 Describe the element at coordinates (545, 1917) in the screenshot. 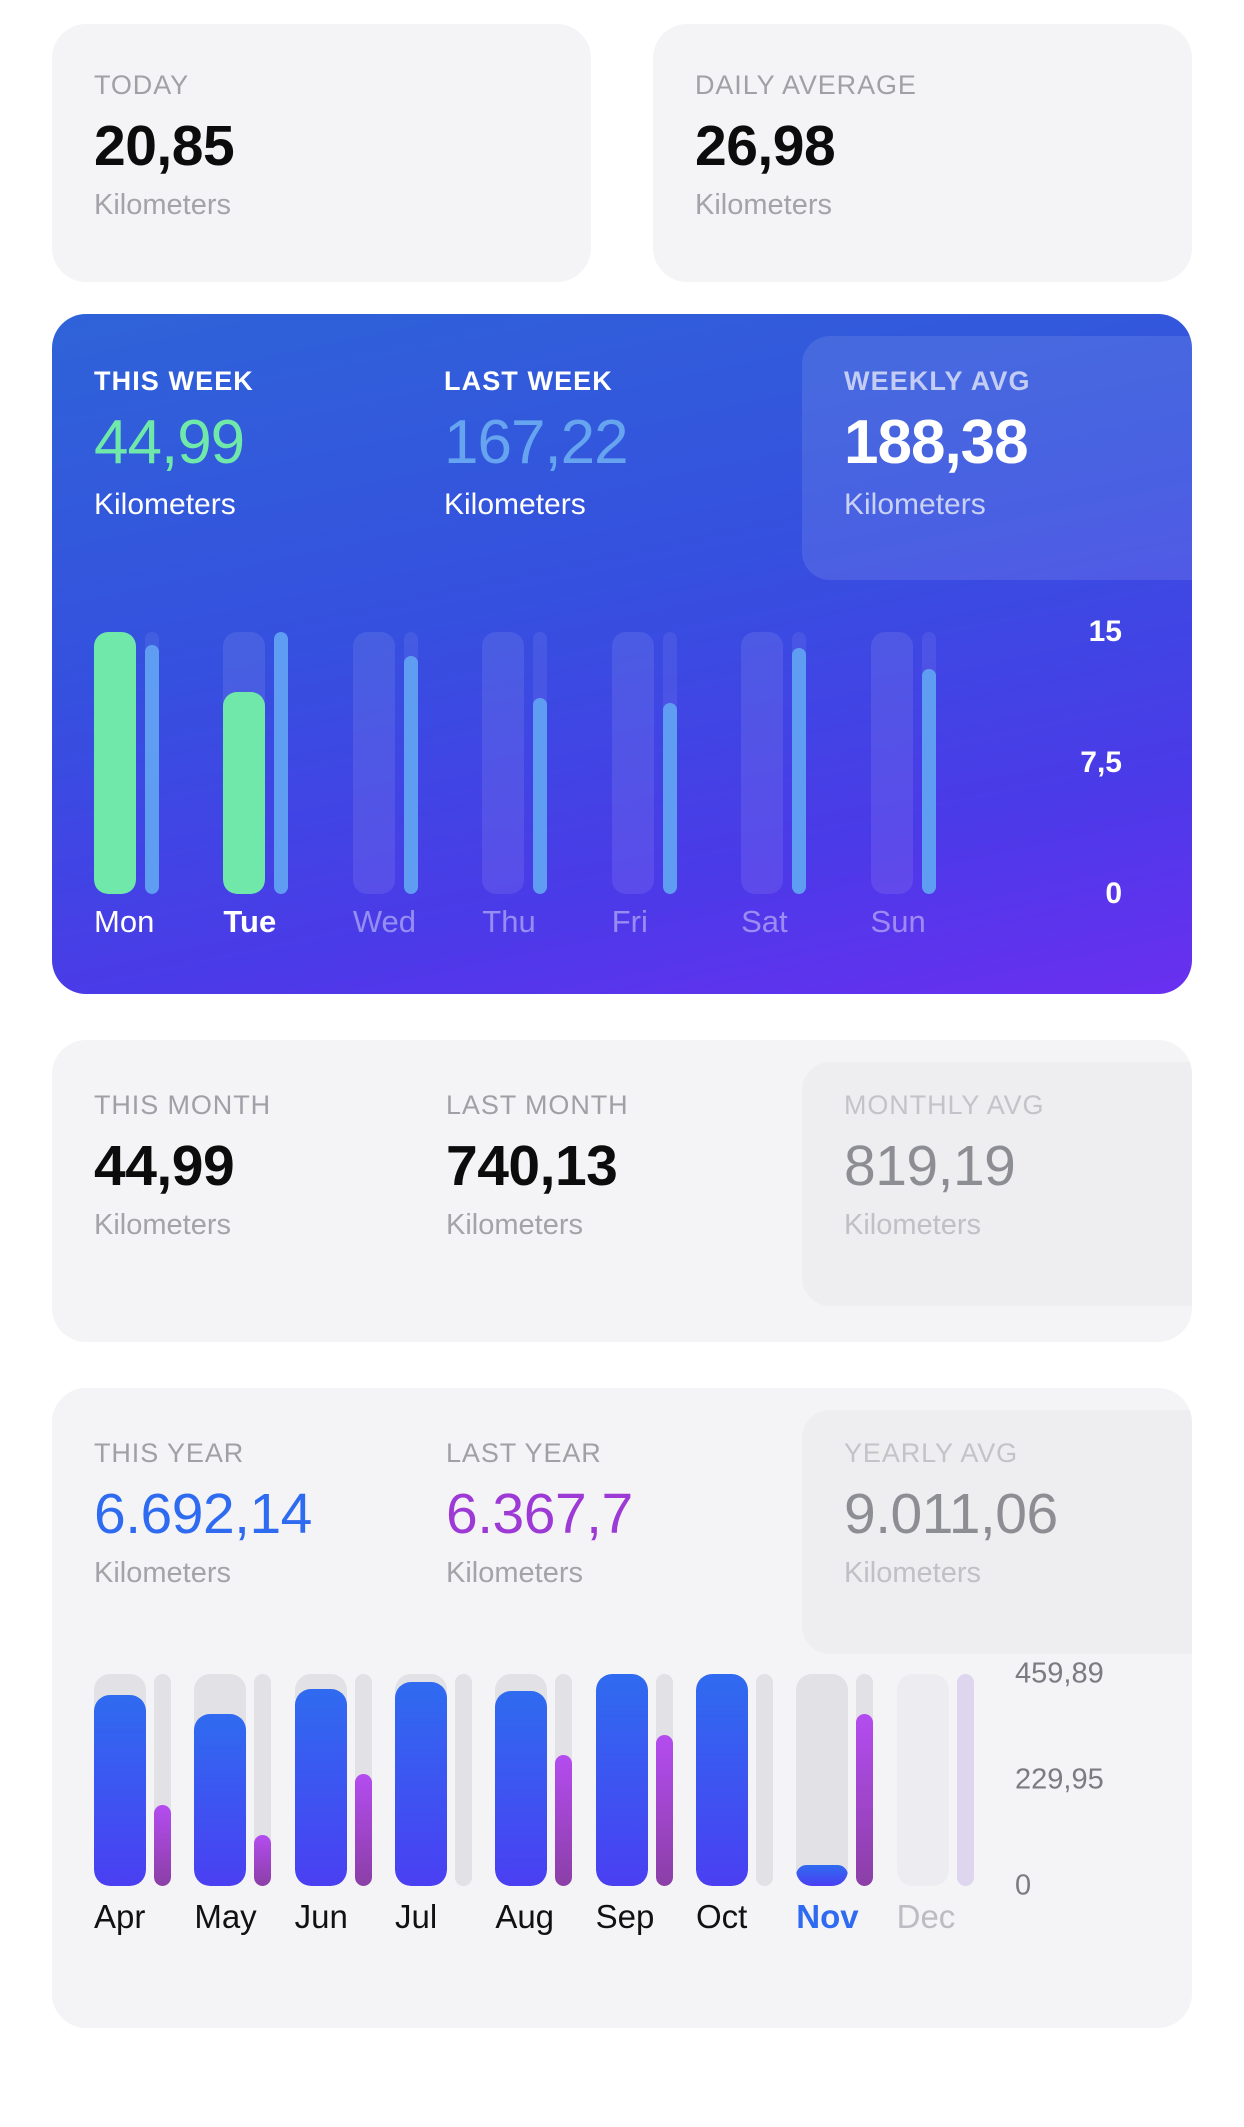

I see `yearly-month-label-aug: Aug` at that location.